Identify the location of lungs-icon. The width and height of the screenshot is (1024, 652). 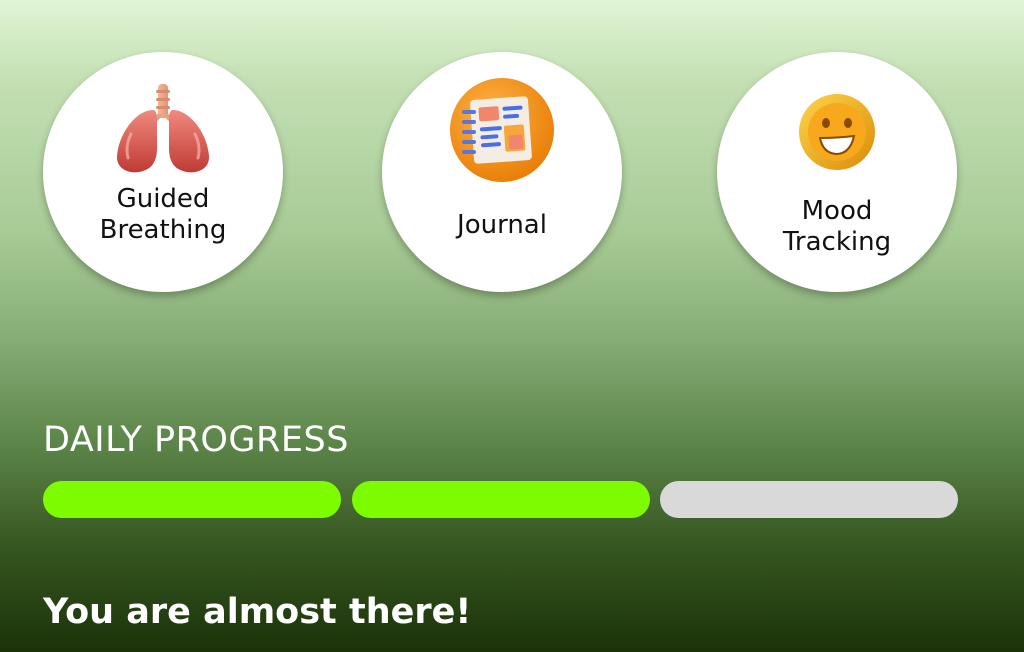
(163, 132).